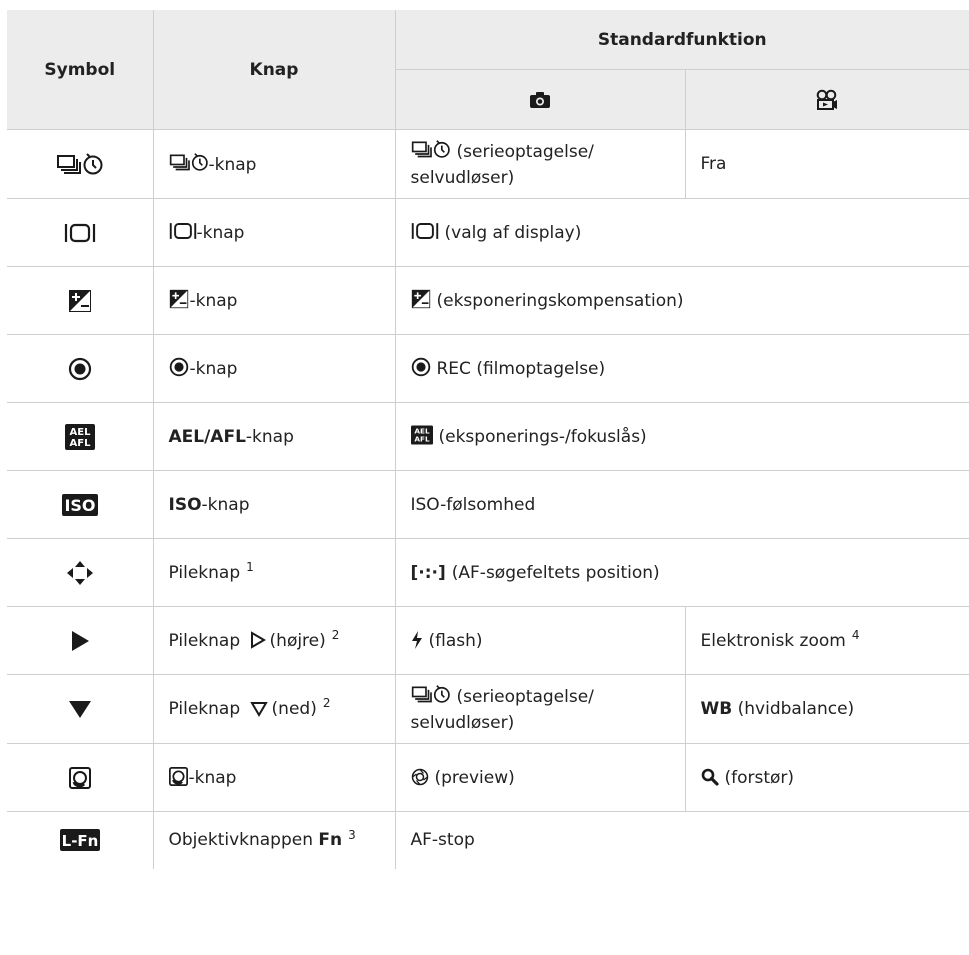  I want to click on knap-label: Objektivknappen, so click(241, 840).